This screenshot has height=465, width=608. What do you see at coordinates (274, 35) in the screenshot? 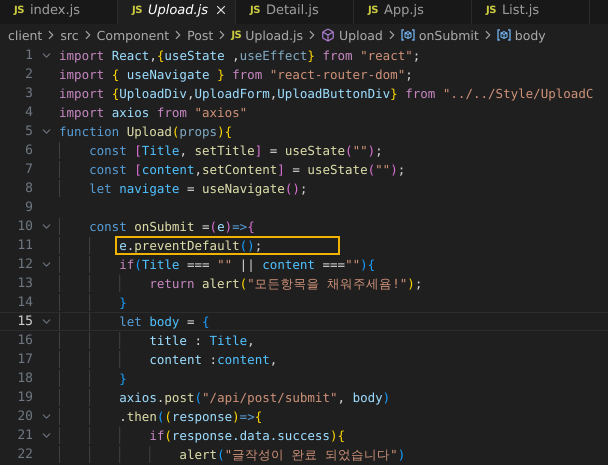
I see `breadcrumb-item: Upload.js` at bounding box center [274, 35].